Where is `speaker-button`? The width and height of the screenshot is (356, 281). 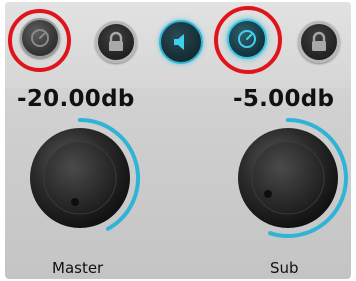 speaker-button is located at coordinates (181, 42).